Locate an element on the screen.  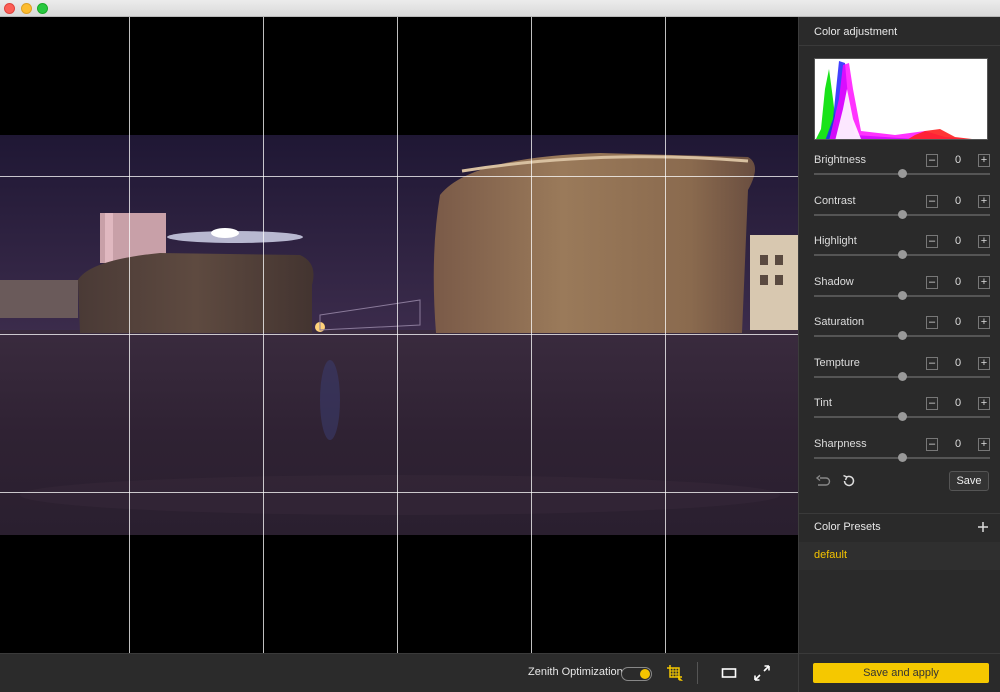
aspect-rect-icon is located at coordinates (729, 673).